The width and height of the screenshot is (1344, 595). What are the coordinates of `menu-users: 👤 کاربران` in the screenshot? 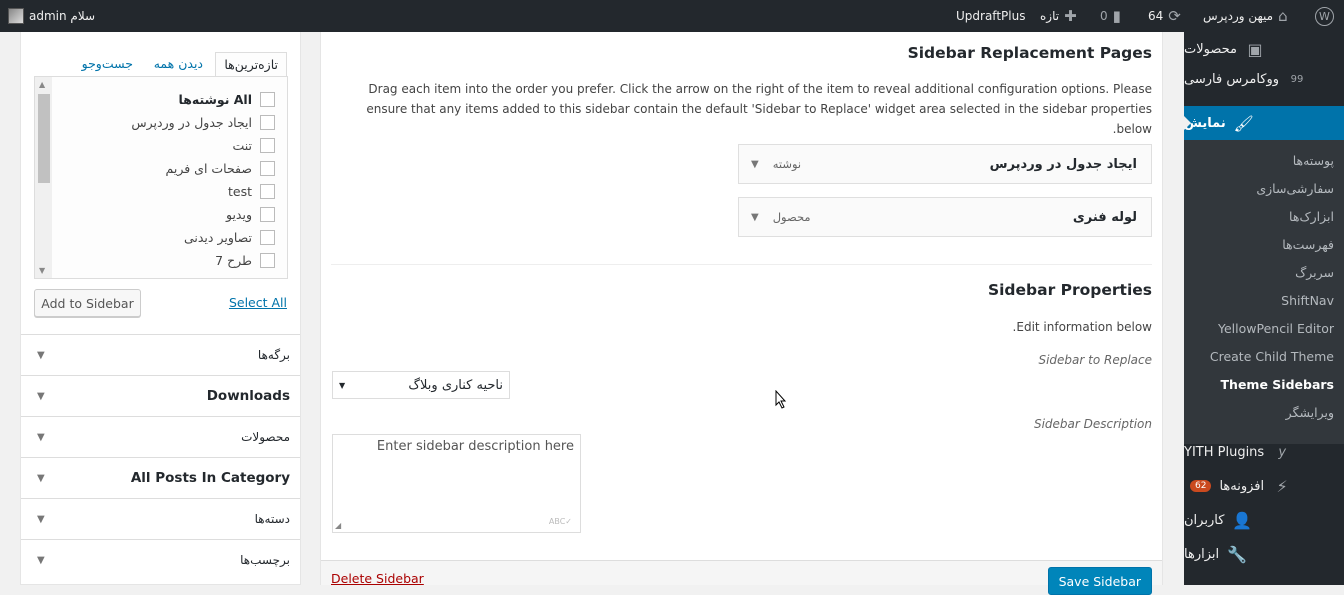 It's located at (1264, 520).